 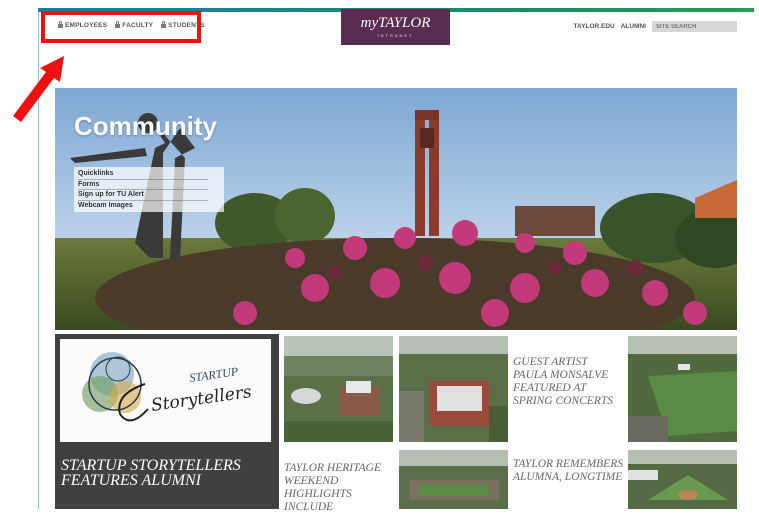 I want to click on news-photo-stadium, so click(x=453, y=479).